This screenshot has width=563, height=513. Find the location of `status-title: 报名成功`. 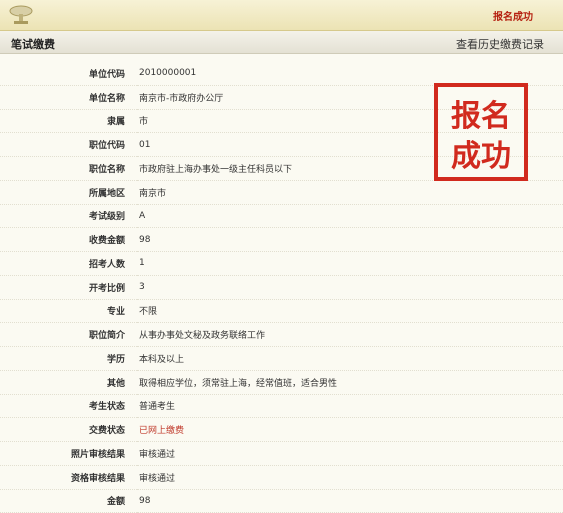

status-title: 报名成功 is located at coordinates (513, 17).